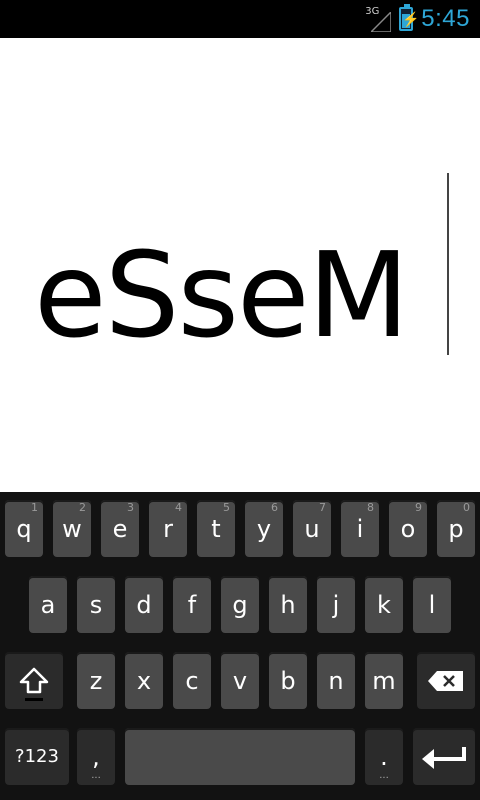 The width and height of the screenshot is (480, 800). What do you see at coordinates (466, 507) in the screenshot?
I see `key-hint: 0` at bounding box center [466, 507].